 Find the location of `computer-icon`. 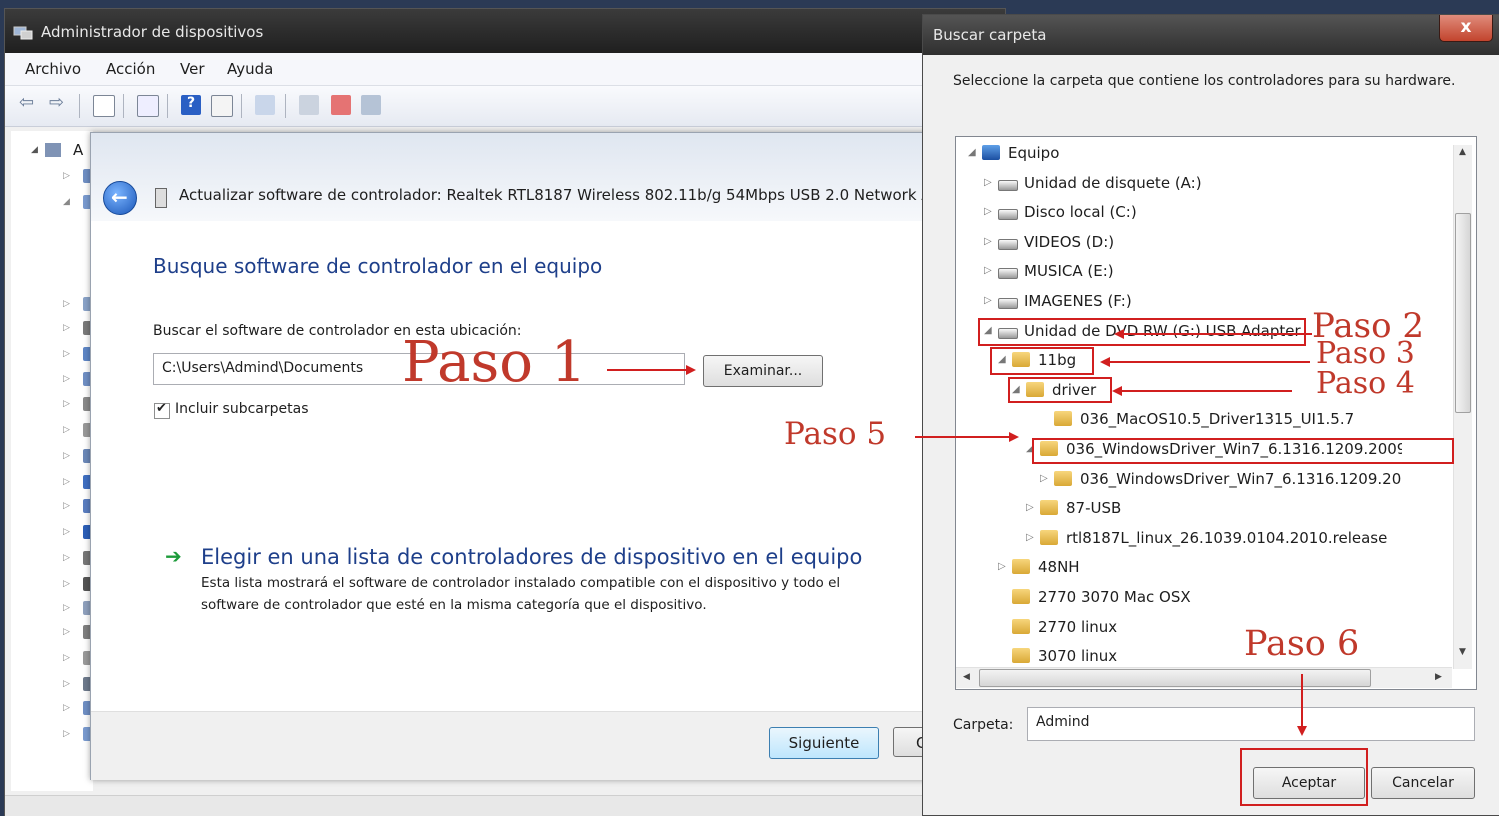

computer-icon is located at coordinates (991, 152).